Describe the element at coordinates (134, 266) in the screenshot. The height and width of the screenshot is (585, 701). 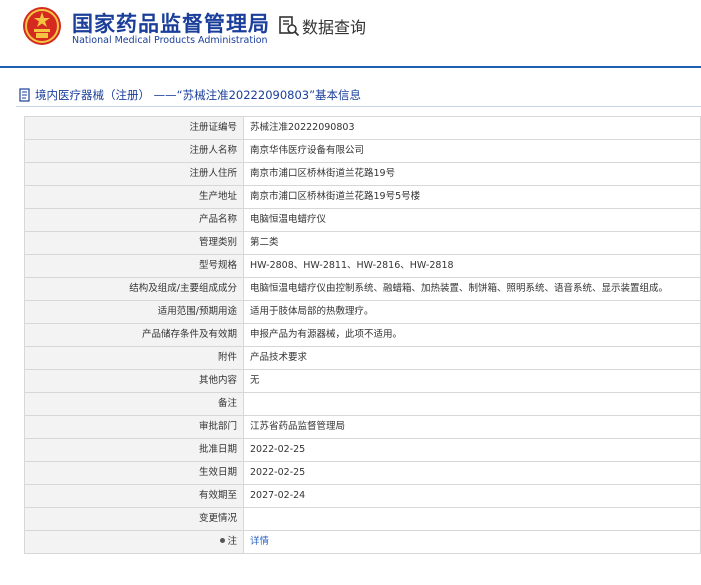
I see `detail-label: 型号规格` at that location.